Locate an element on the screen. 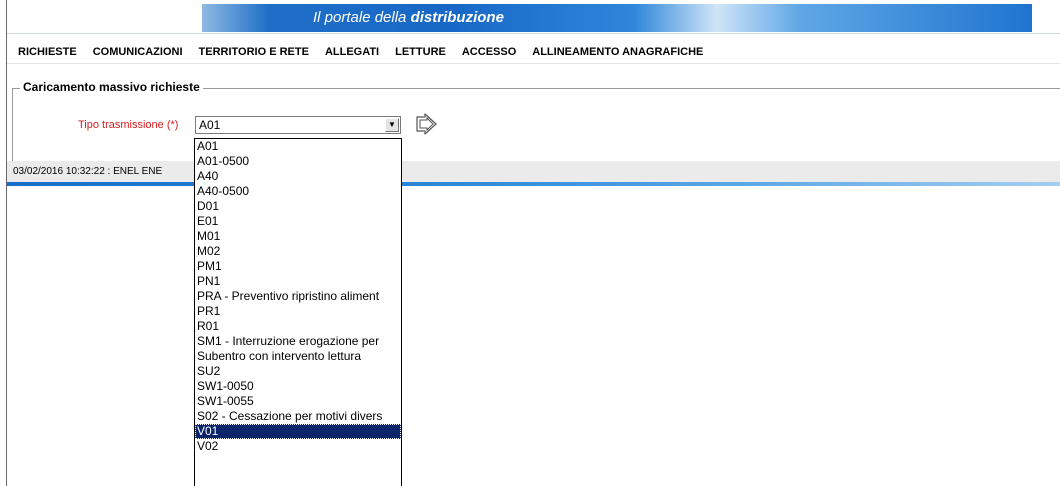  dropdown-option: V01 is located at coordinates (298, 431).